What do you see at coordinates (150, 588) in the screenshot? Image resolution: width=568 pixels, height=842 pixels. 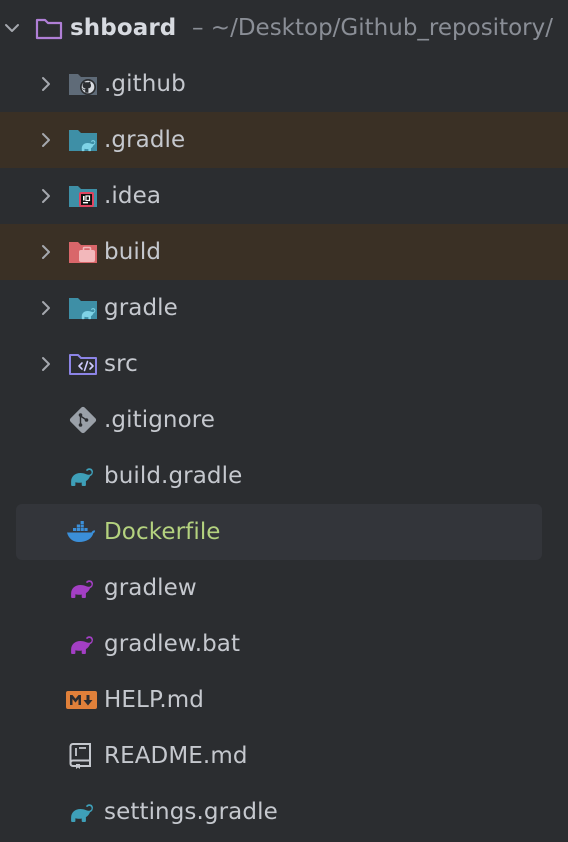 I see `tree-item-label: gradlew` at bounding box center [150, 588].